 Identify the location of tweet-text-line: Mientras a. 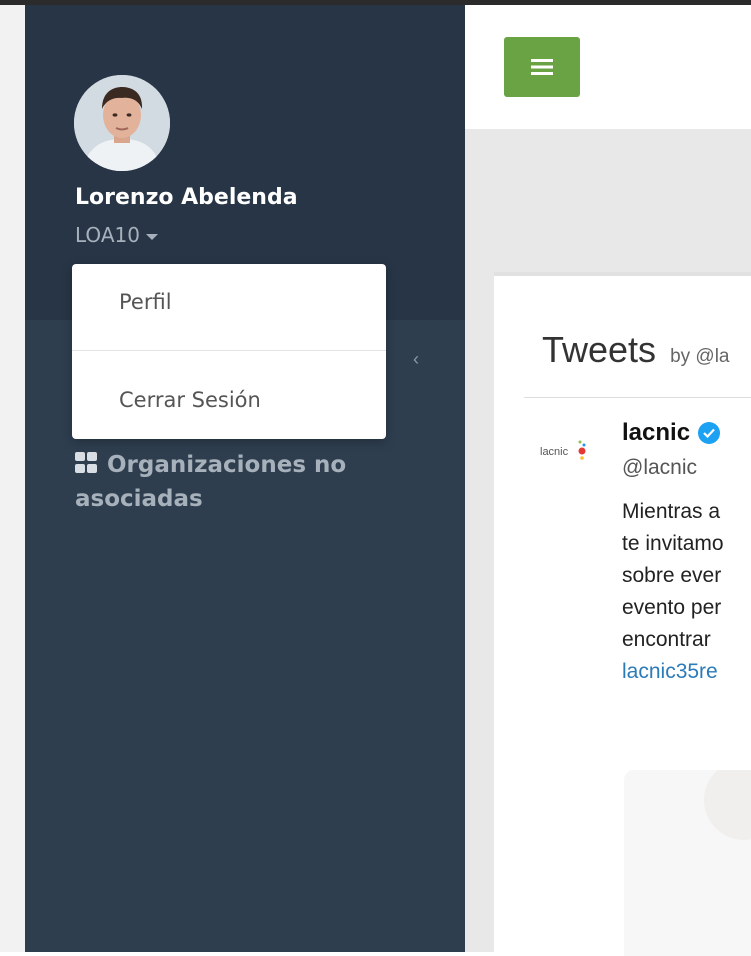
(671, 511).